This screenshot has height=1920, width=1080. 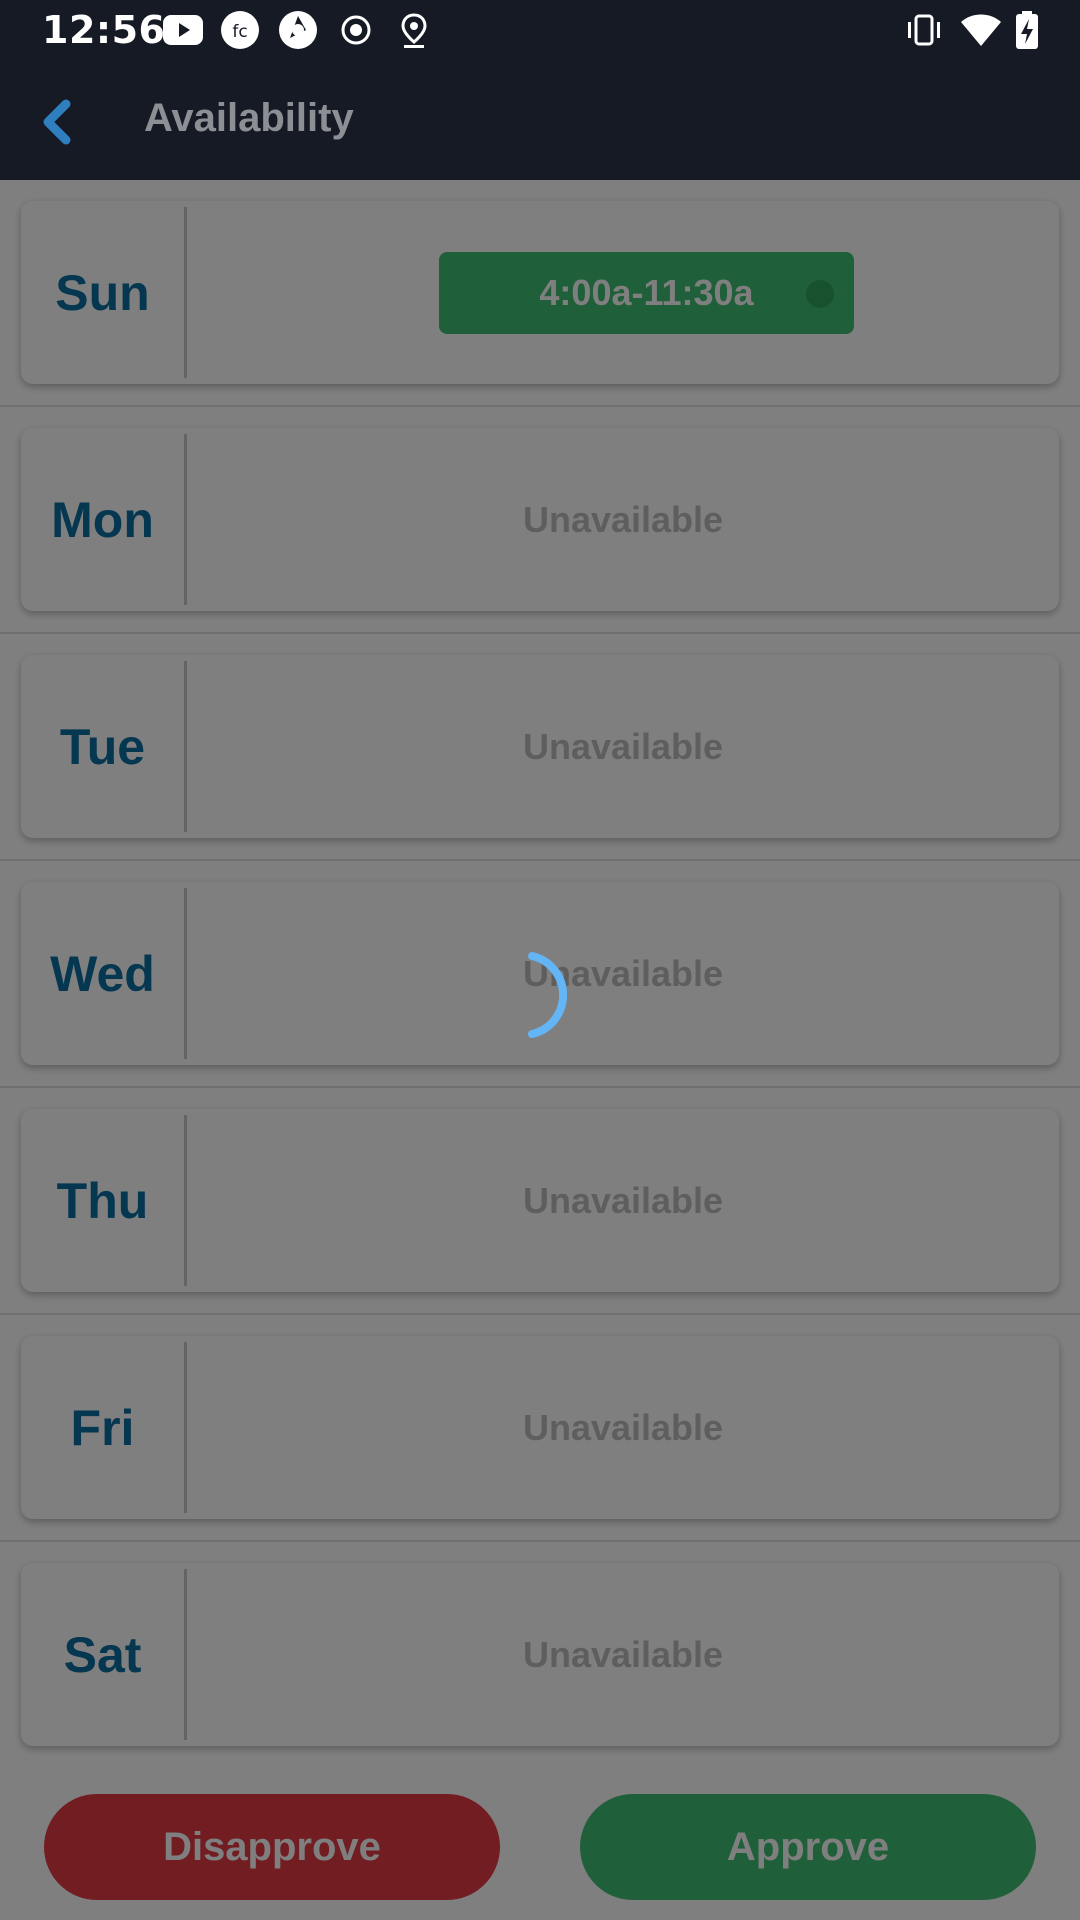 I want to click on location-pin-icon, so click(x=414, y=30).